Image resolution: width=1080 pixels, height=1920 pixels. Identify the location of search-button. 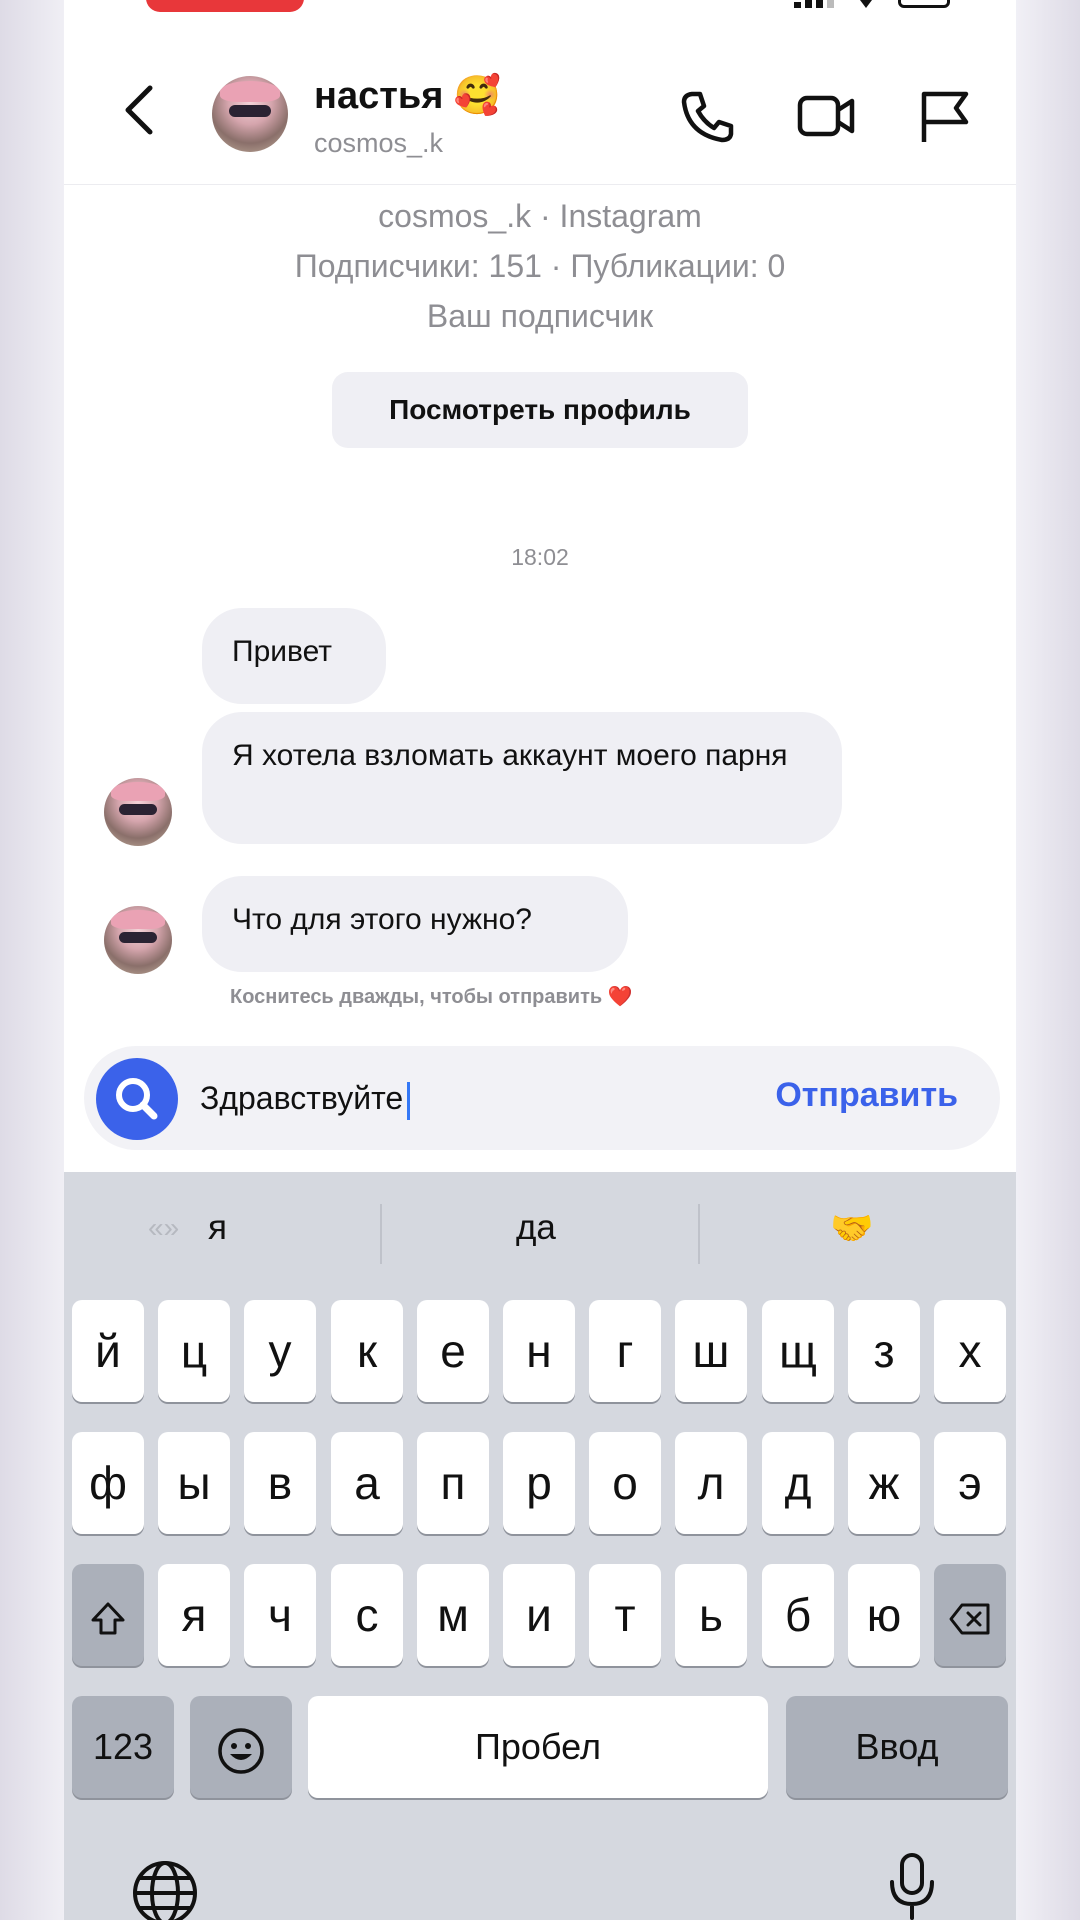
(137, 1099).